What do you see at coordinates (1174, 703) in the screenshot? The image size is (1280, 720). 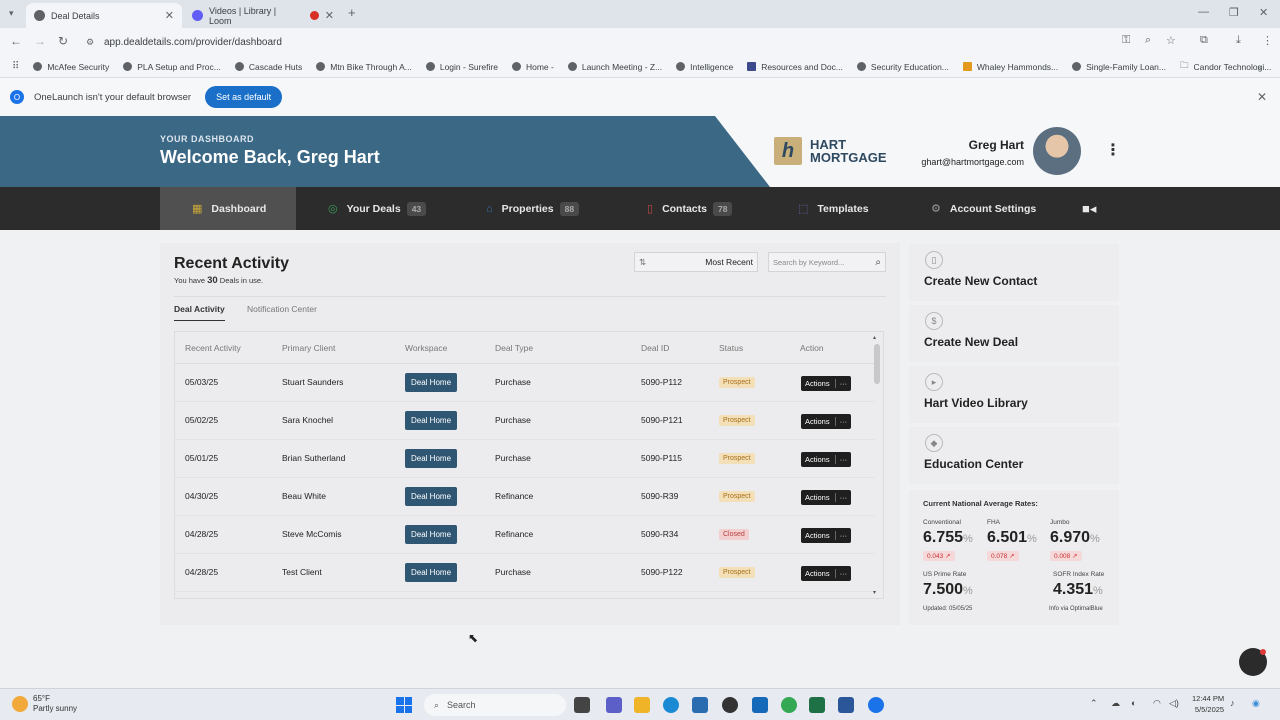 I see `volume-icon: ◁)` at bounding box center [1174, 703].